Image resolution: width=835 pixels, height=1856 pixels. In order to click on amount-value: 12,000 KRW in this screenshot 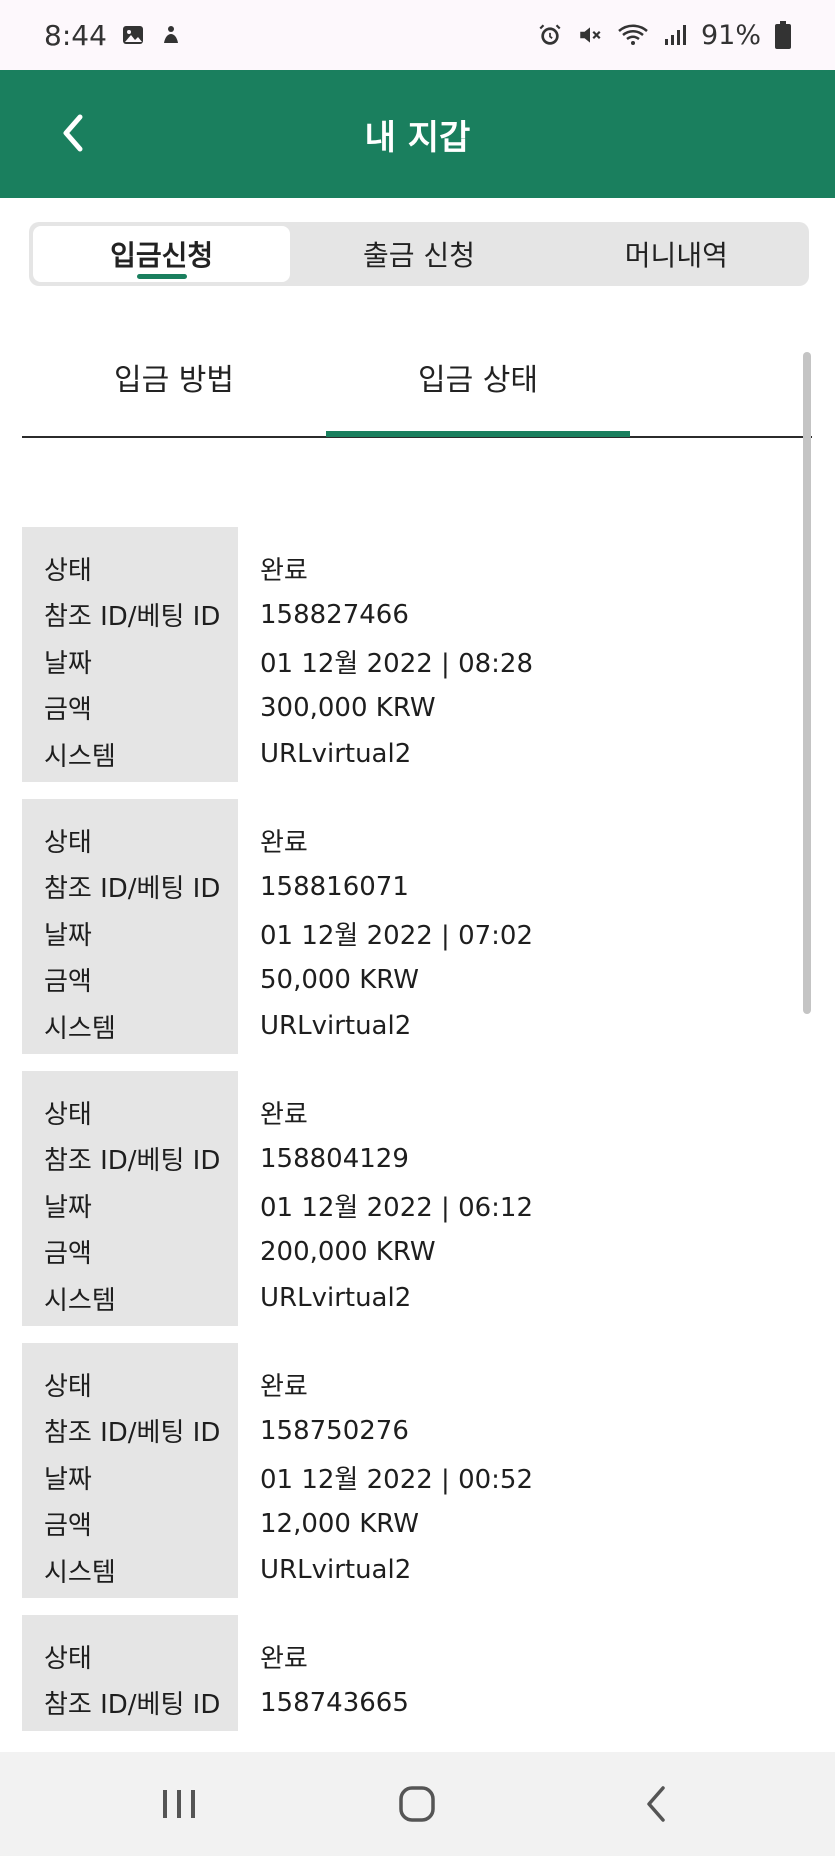, I will do `click(340, 1523)`.